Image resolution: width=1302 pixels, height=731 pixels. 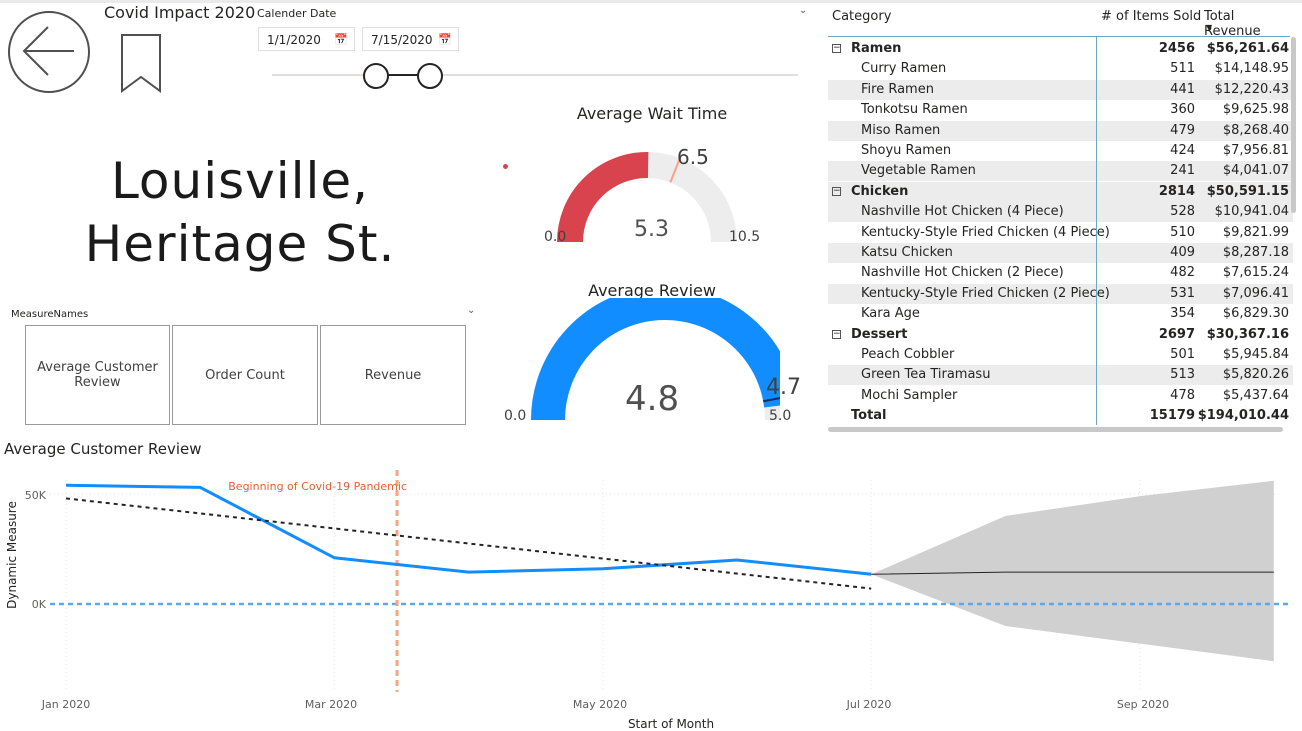 What do you see at coordinates (402, 40) in the screenshot?
I see `end-date-value: 7/15/2020` at bounding box center [402, 40].